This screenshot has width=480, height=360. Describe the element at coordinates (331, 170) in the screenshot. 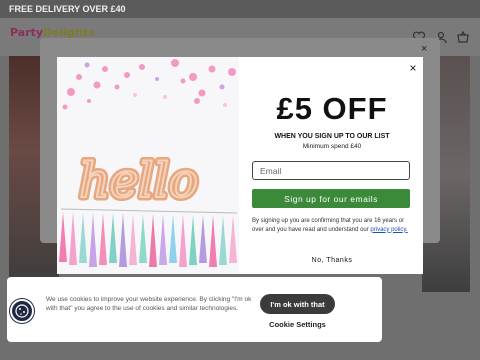

I see `email-input` at that location.